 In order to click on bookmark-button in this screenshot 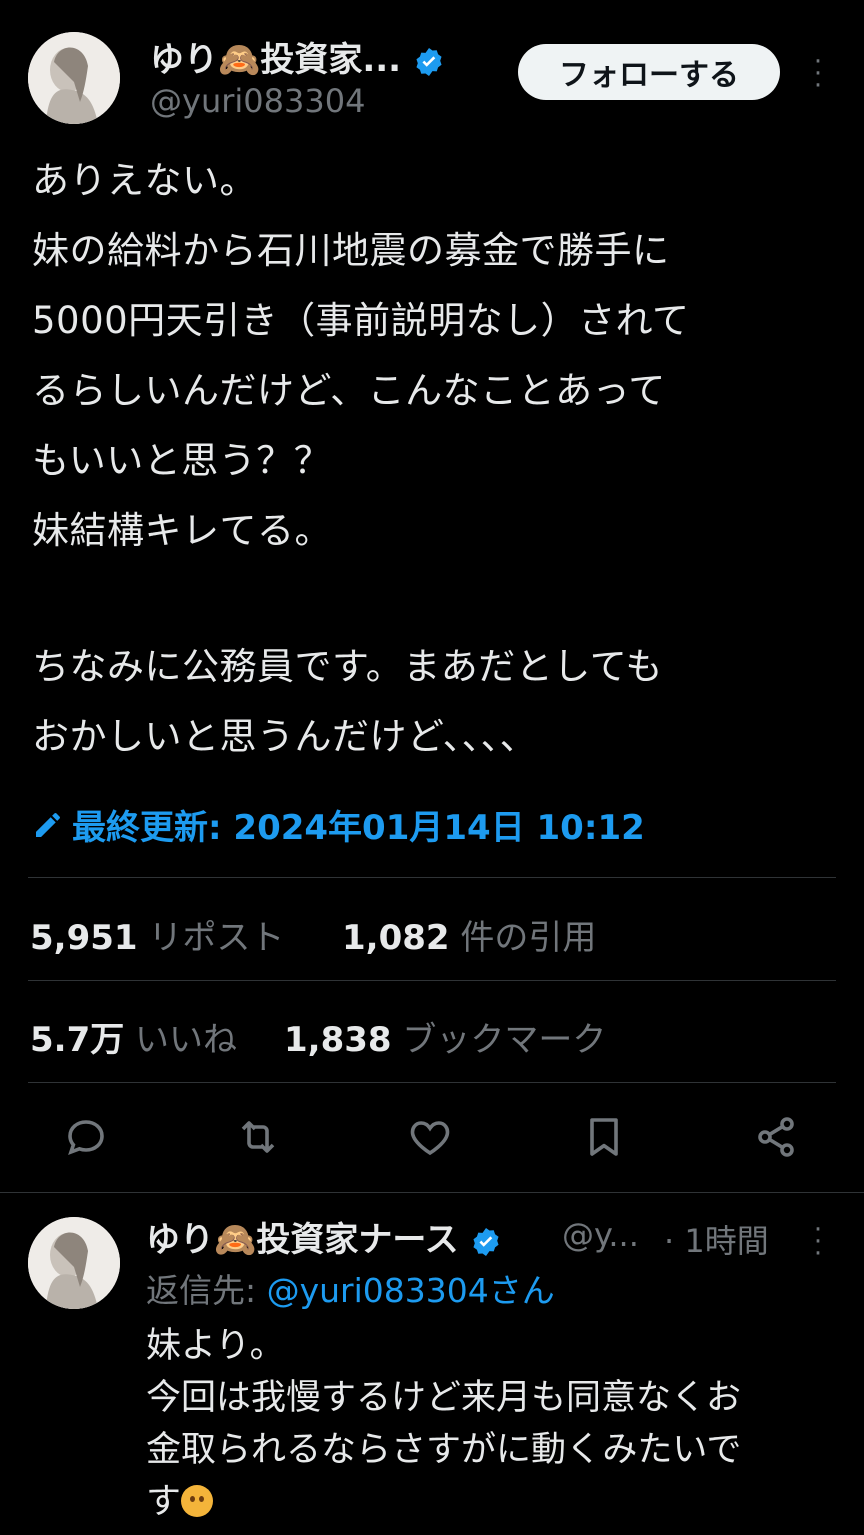, I will do `click(604, 1139)`.